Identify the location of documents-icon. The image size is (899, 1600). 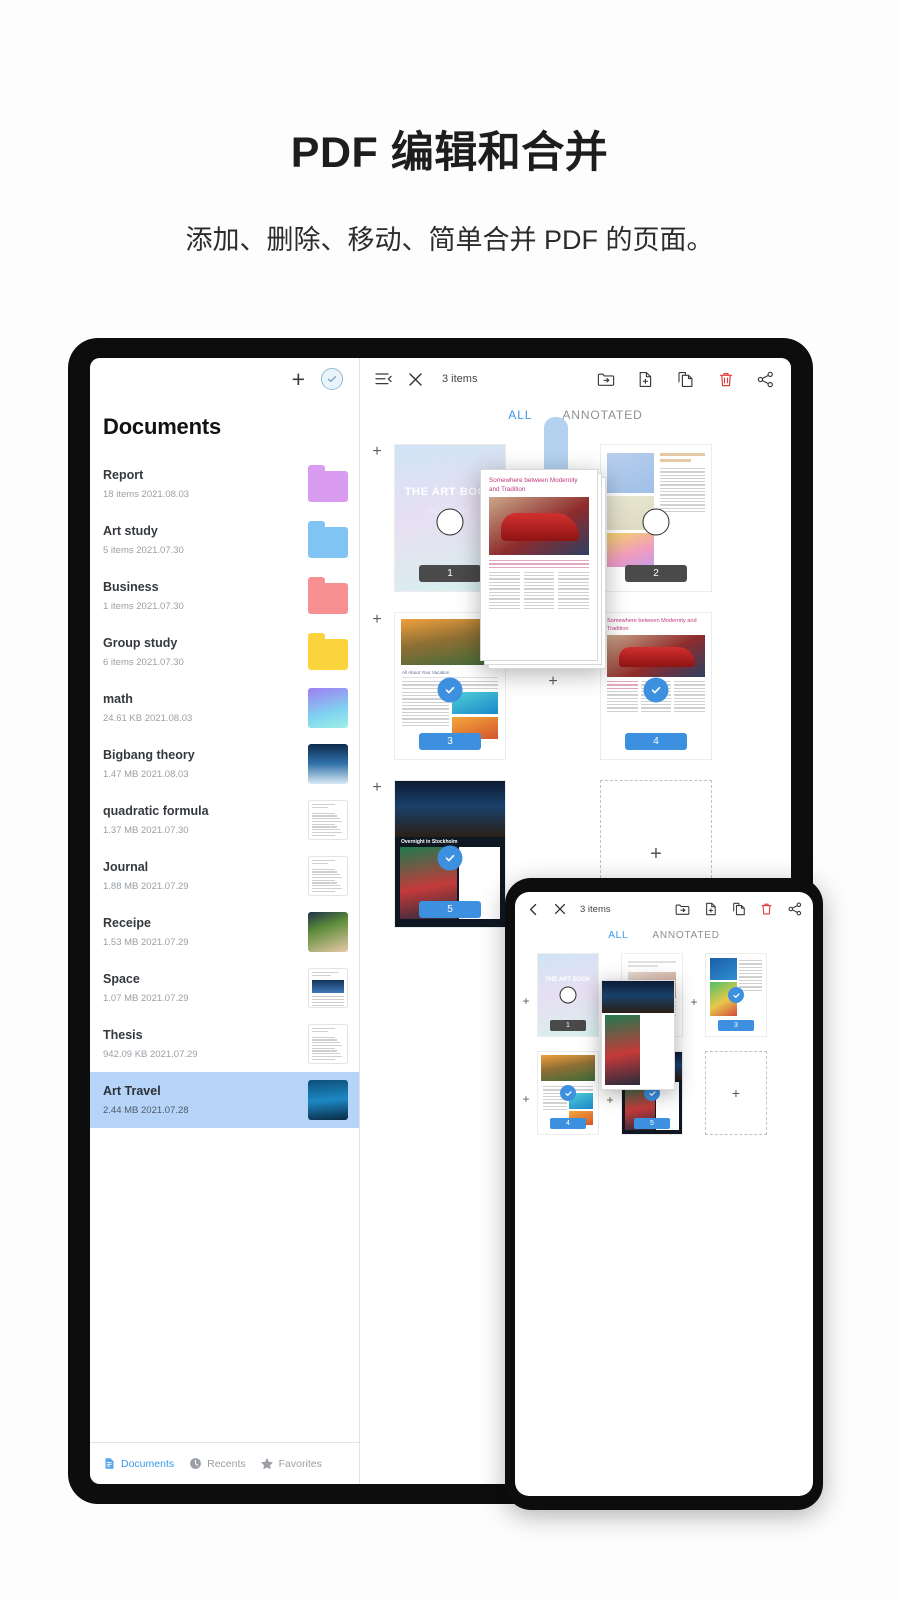
(109, 1464).